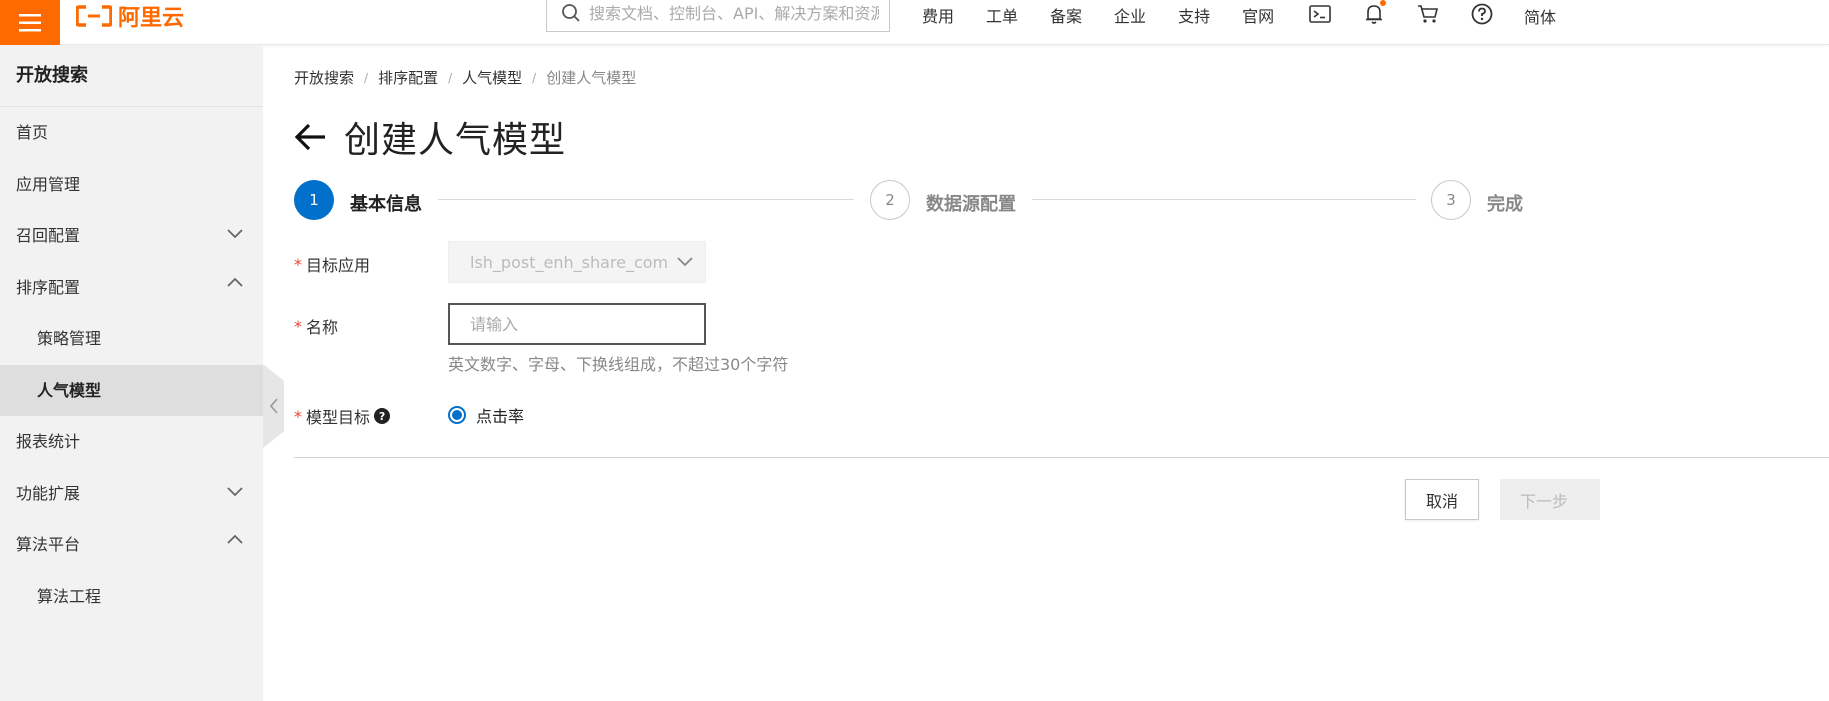  I want to click on sidebar-item-label: 召回配置, so click(48, 235).